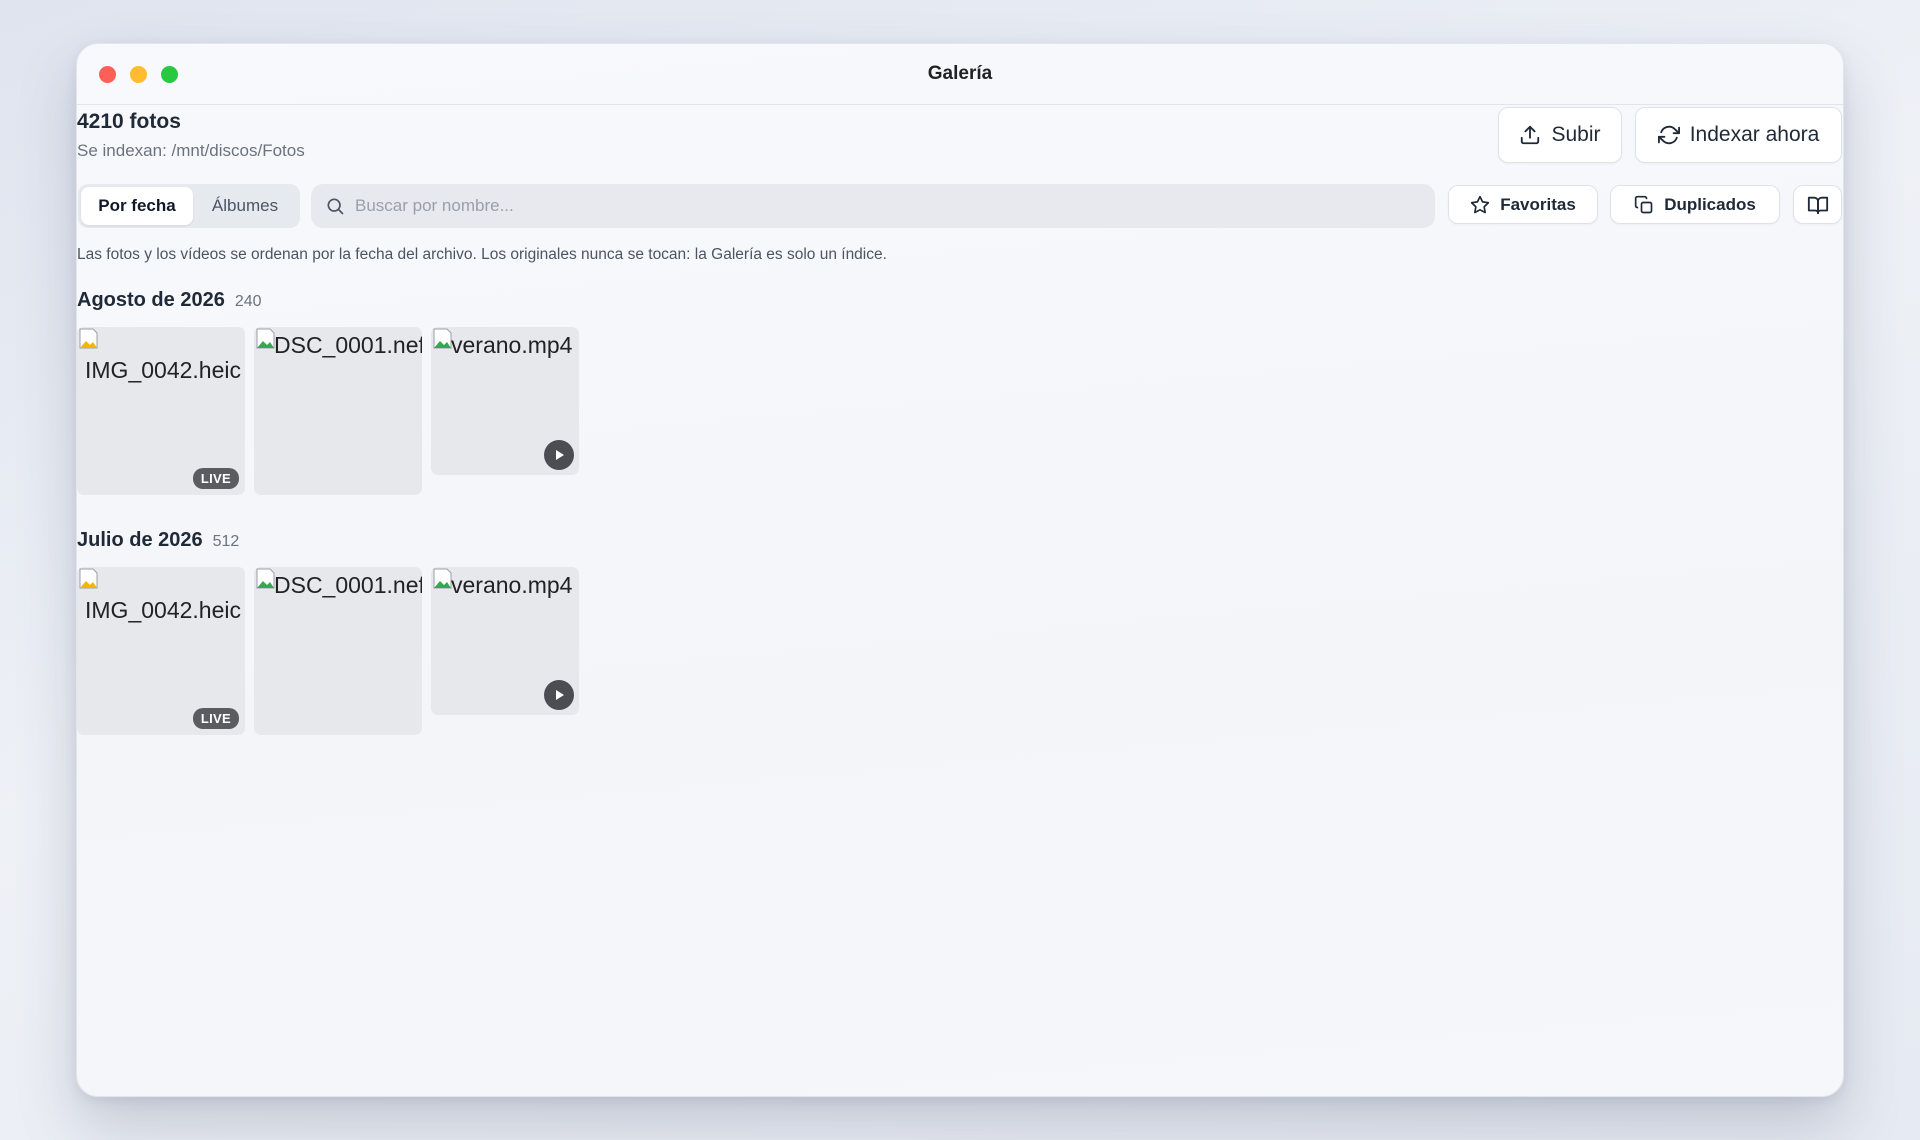  What do you see at coordinates (151, 300) in the screenshot?
I see `section-name: Agosto de 2026` at bounding box center [151, 300].